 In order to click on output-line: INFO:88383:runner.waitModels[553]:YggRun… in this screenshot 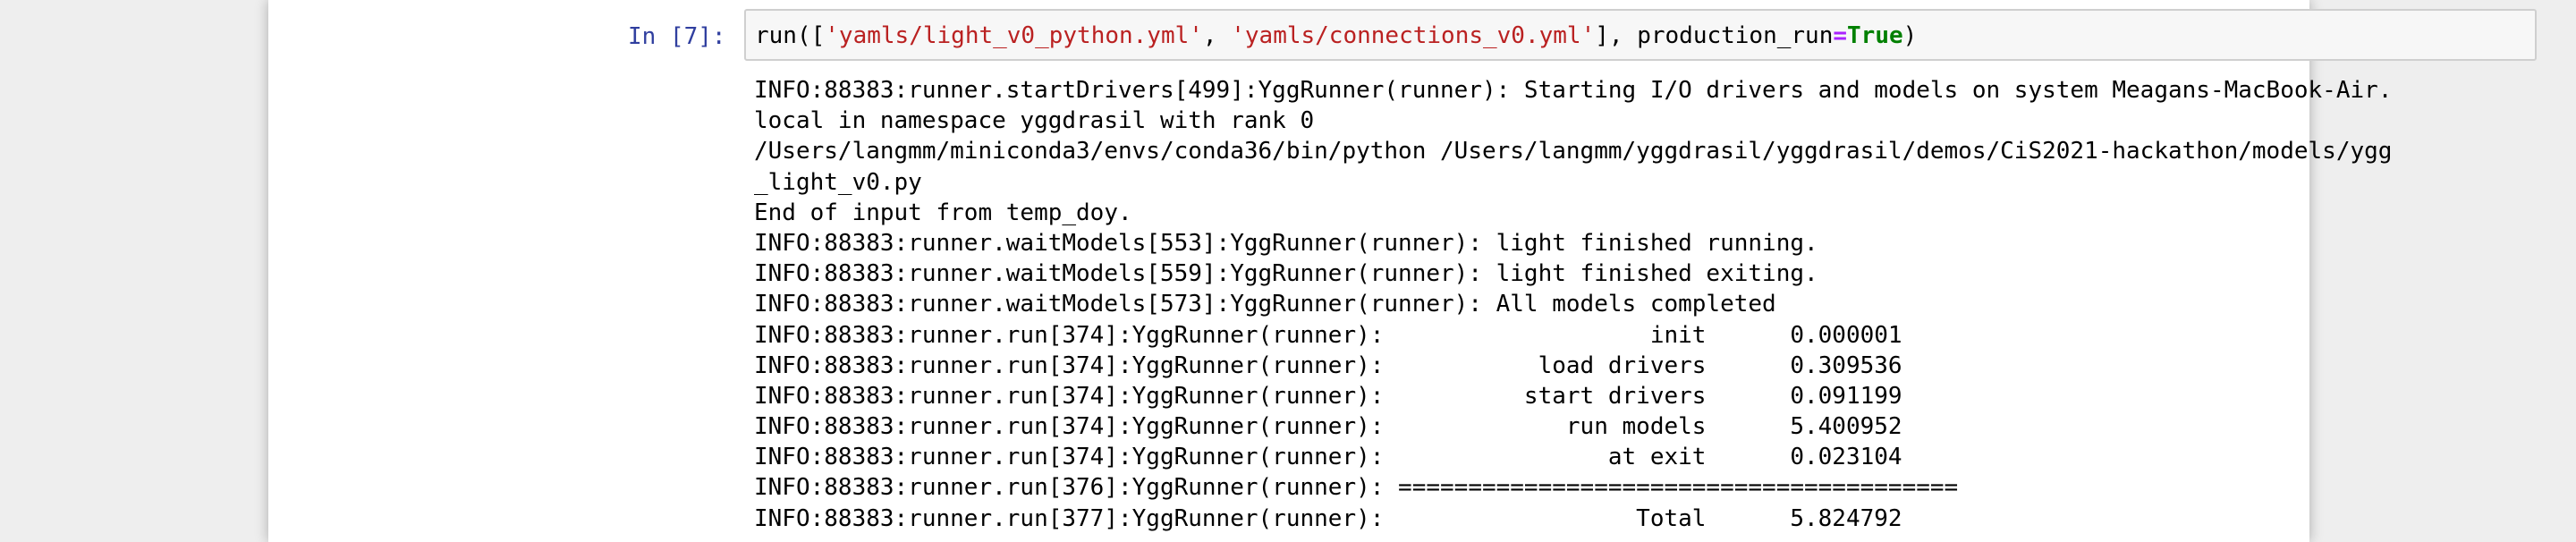, I will do `click(1286, 243)`.